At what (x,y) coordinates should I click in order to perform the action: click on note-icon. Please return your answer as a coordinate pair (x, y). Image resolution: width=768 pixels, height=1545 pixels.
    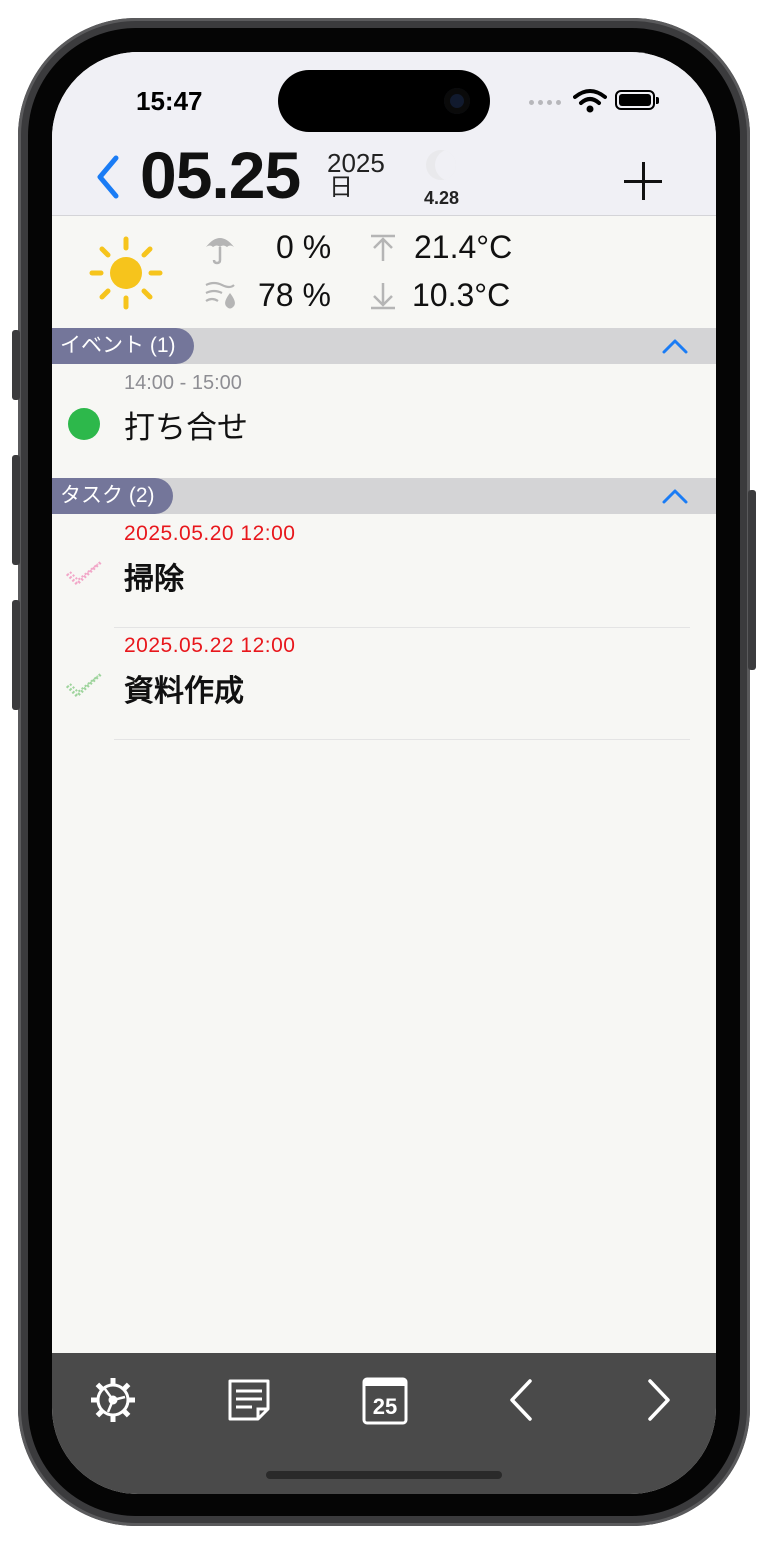
    Looking at the image, I should click on (249, 1400).